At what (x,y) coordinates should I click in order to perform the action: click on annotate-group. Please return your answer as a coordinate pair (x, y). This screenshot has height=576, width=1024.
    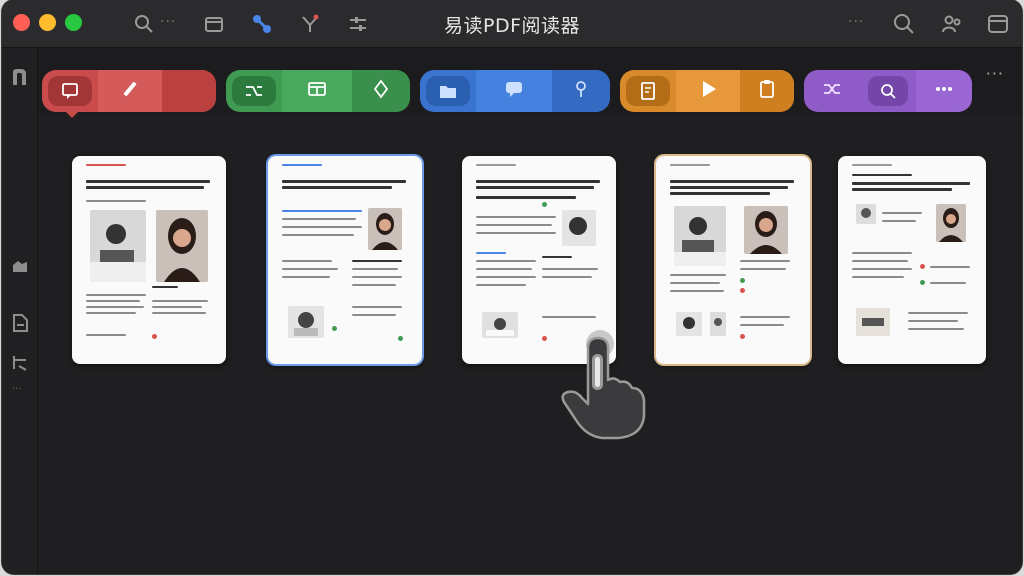
    Looking at the image, I should click on (129, 91).